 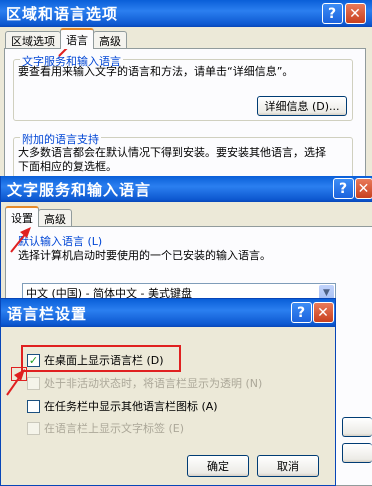 What do you see at coordinates (77, 38) in the screenshot?
I see `tab-languages: 语言` at bounding box center [77, 38].